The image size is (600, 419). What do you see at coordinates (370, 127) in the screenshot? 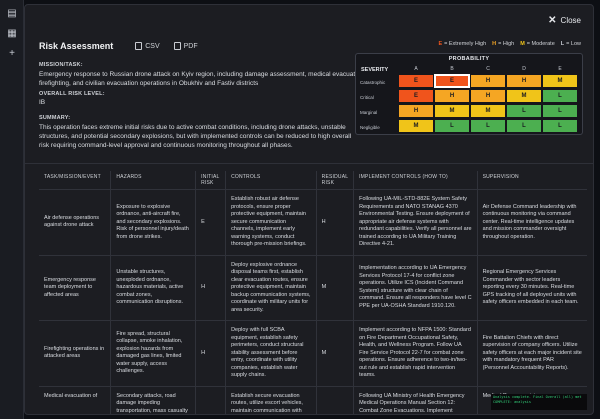
I see `matrix-row-label: Negligible` at bounding box center [370, 127].